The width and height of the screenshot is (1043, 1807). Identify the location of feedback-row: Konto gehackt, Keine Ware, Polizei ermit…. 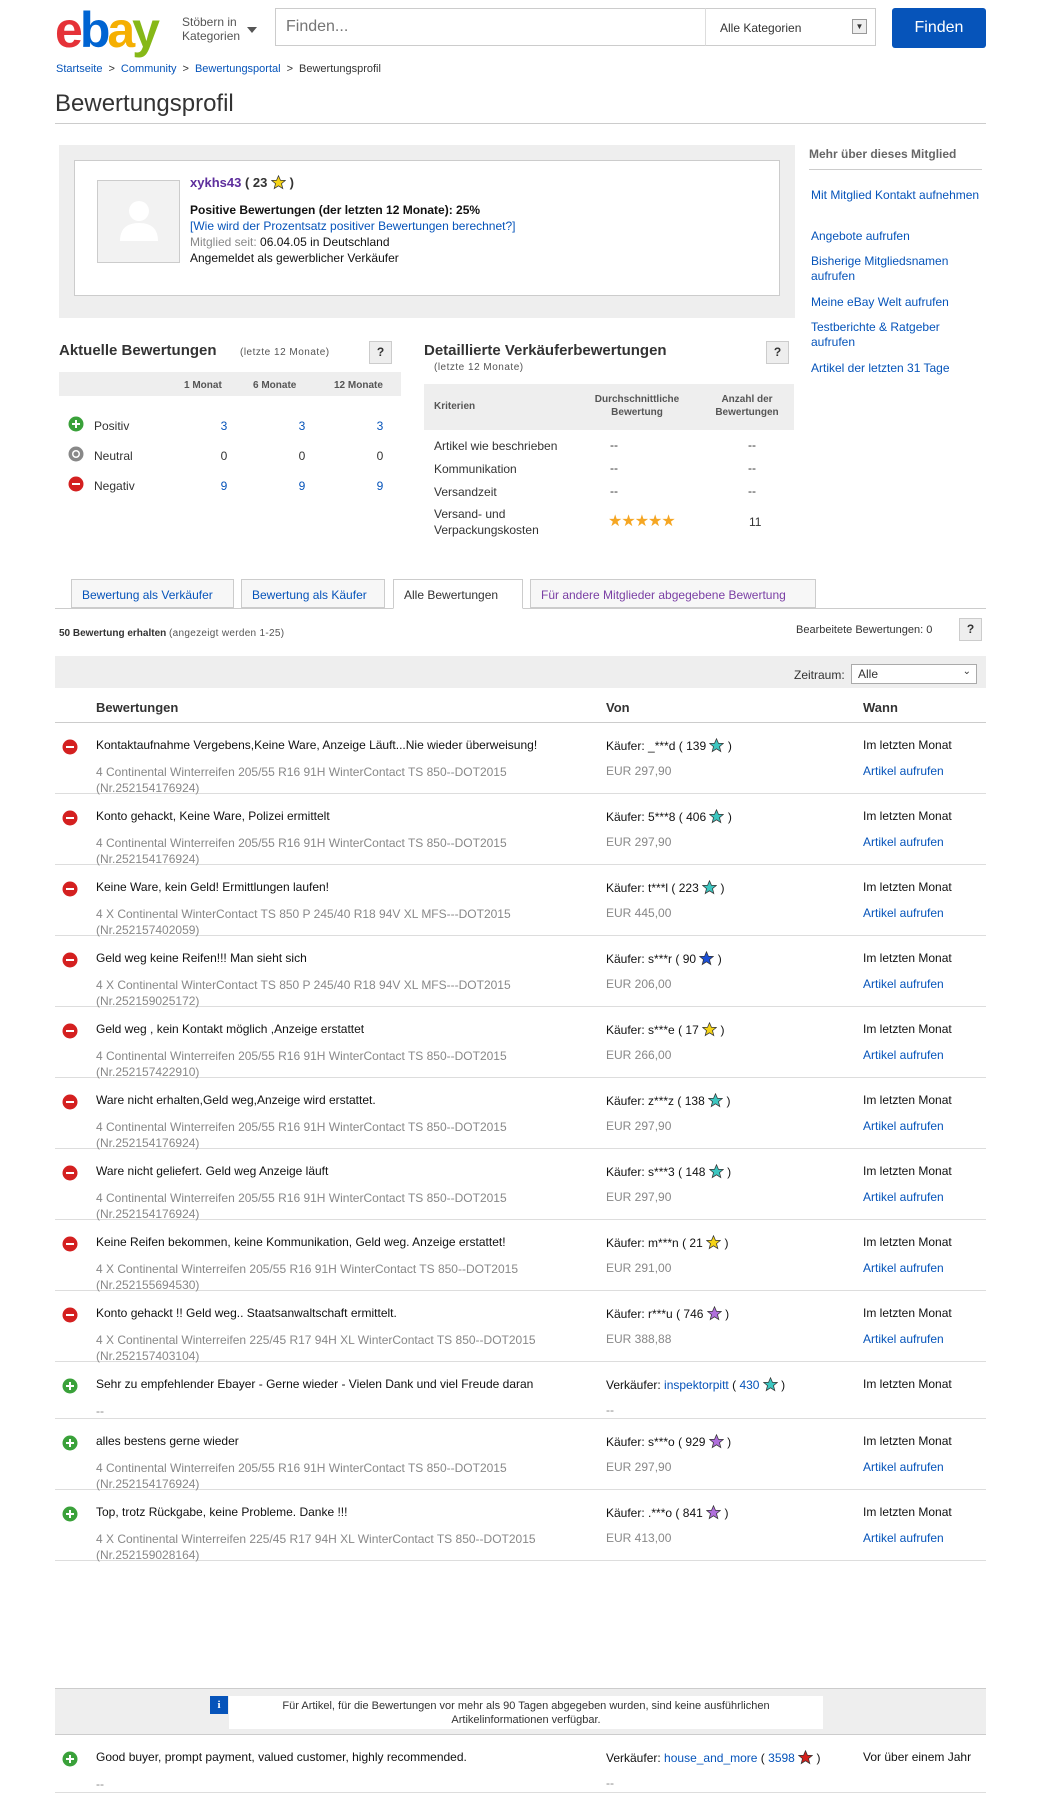
(520, 830).